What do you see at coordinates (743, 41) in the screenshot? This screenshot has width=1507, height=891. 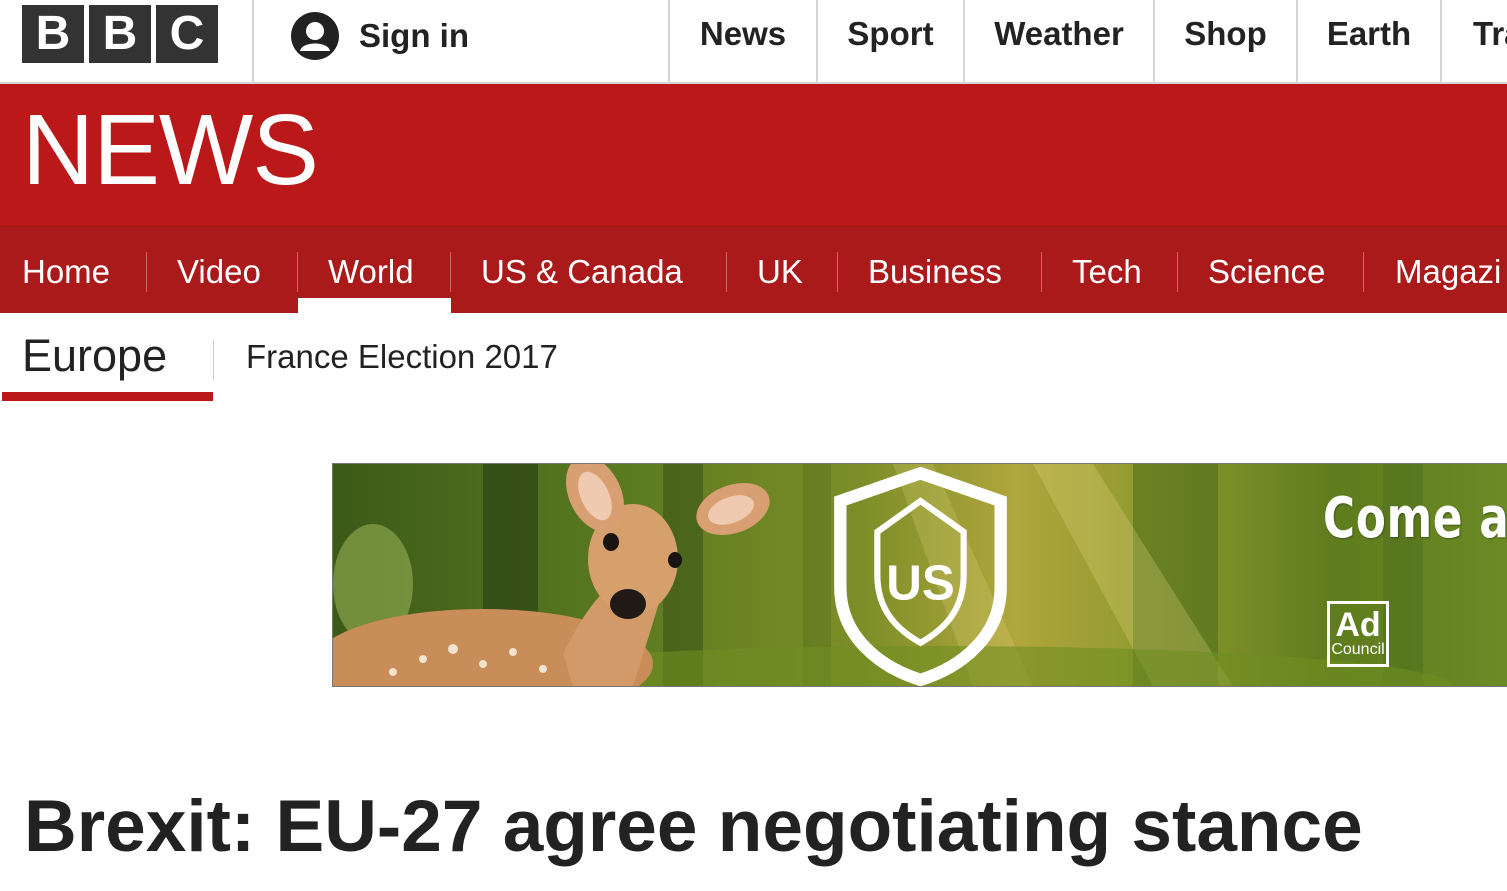 I see `topnav-news: News` at bounding box center [743, 41].